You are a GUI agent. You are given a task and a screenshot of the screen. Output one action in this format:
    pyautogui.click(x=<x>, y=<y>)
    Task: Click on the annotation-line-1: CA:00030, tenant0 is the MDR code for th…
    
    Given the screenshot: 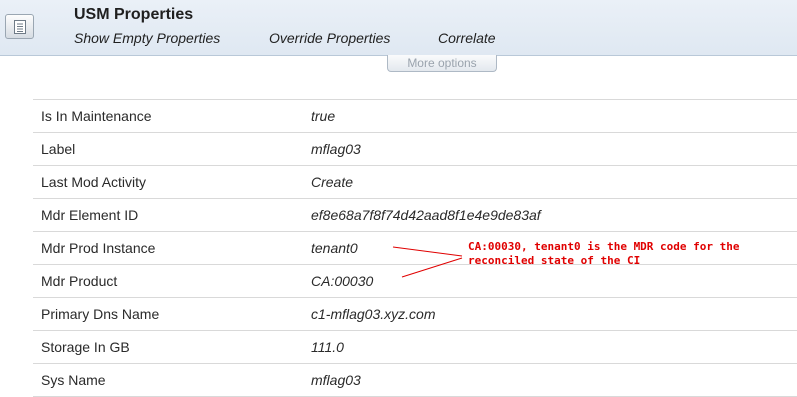 What is the action you would take?
    pyautogui.click(x=604, y=246)
    